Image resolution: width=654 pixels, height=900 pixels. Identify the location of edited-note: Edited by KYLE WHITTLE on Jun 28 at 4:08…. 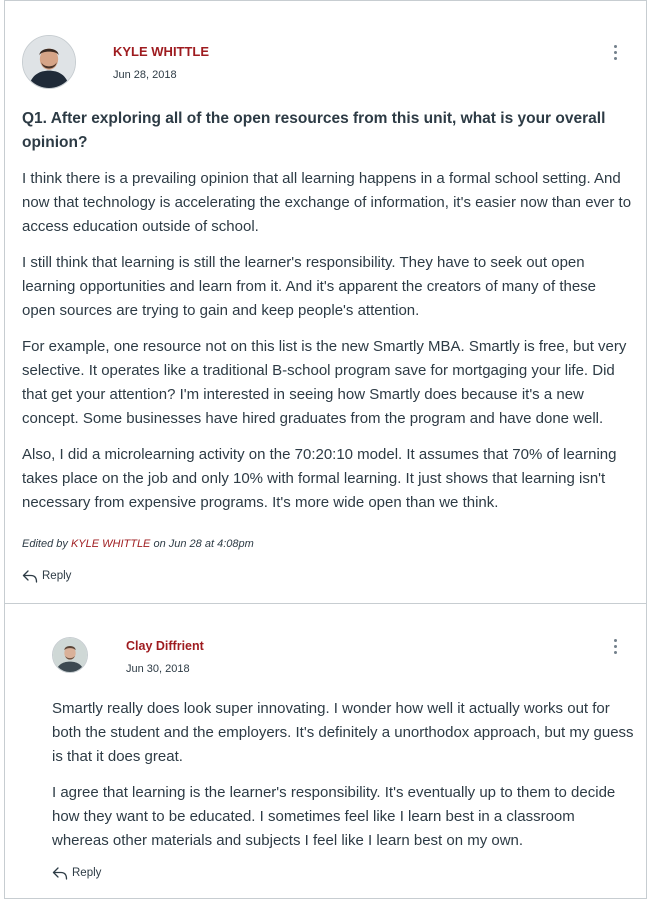
(138, 544).